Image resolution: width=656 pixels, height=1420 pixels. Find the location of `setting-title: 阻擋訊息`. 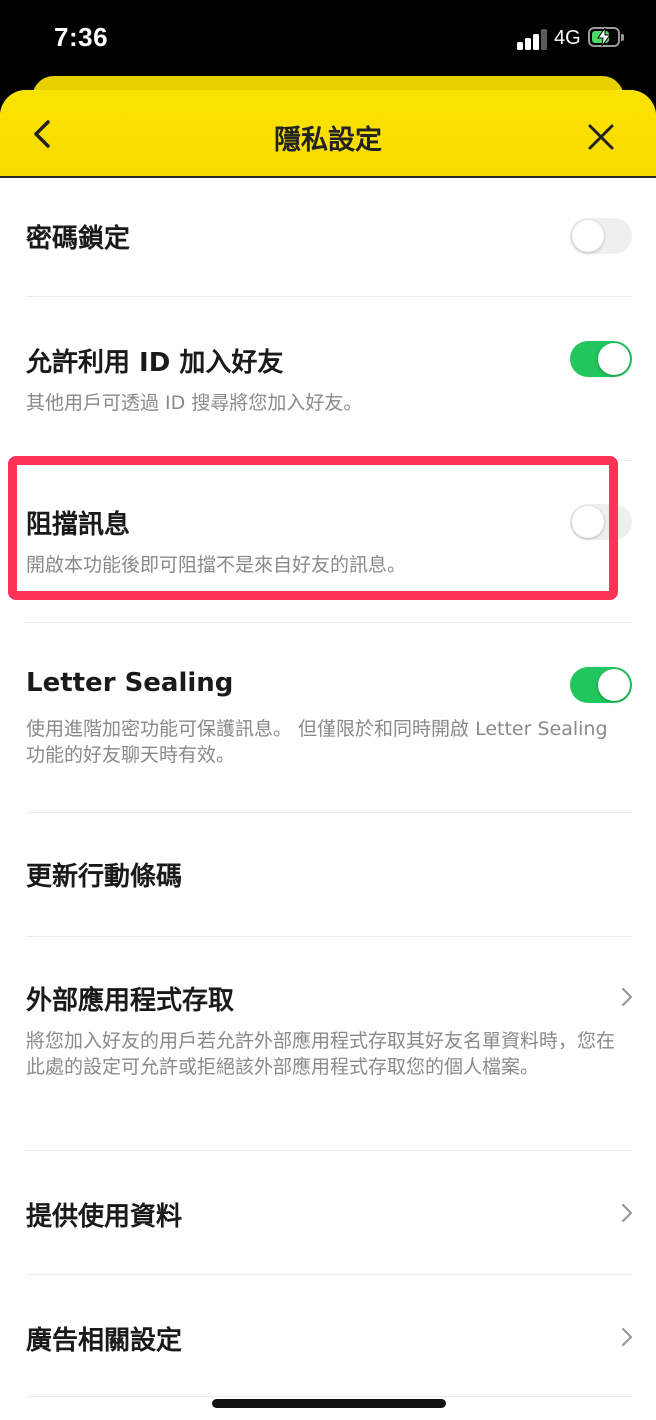

setting-title: 阻擋訊息 is located at coordinates (78, 525).